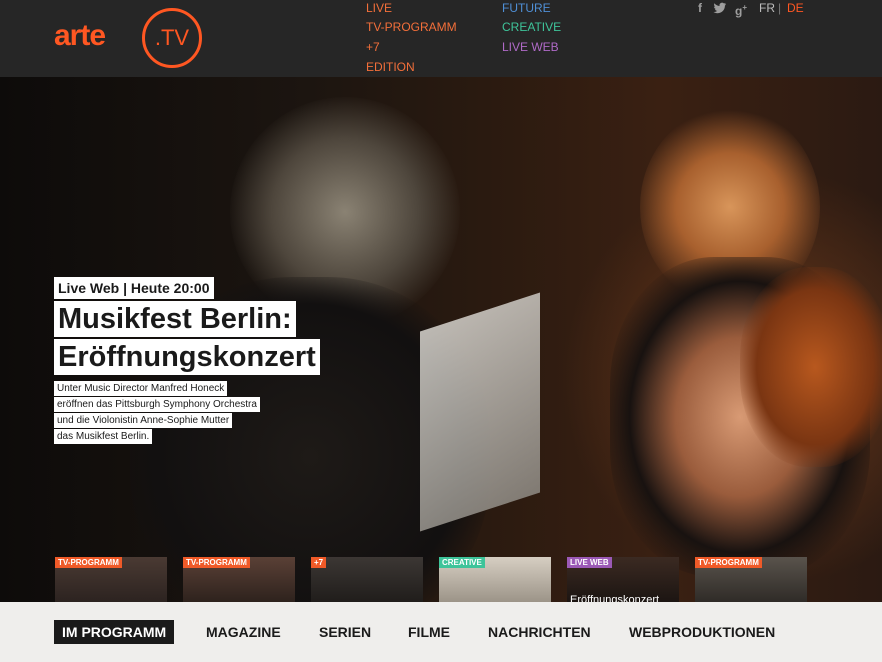  What do you see at coordinates (589, 562) in the screenshot?
I see `teaser-badge: LIVE WEB` at bounding box center [589, 562].